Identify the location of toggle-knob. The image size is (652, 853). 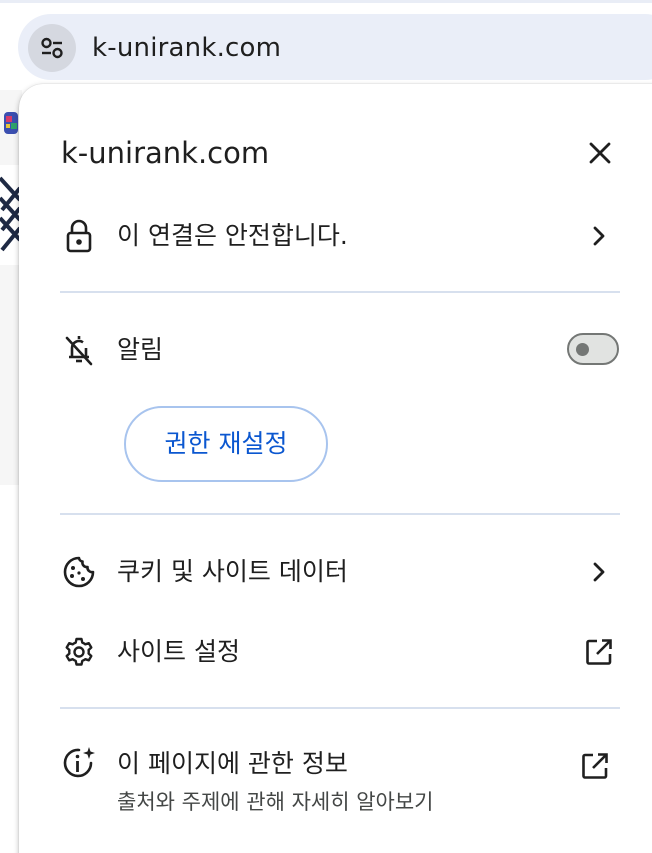
(582, 349).